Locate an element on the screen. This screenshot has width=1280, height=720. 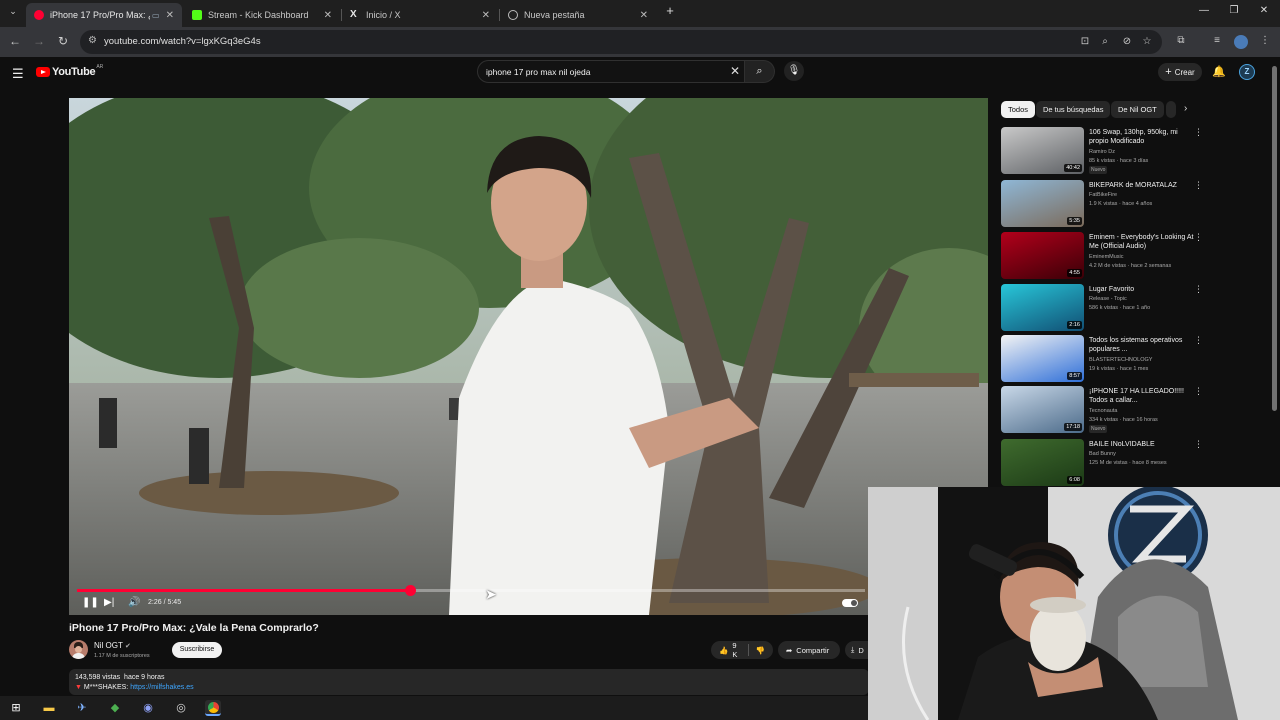
chip-from-channel: De Nil OGT is located at coordinates (1137, 109).